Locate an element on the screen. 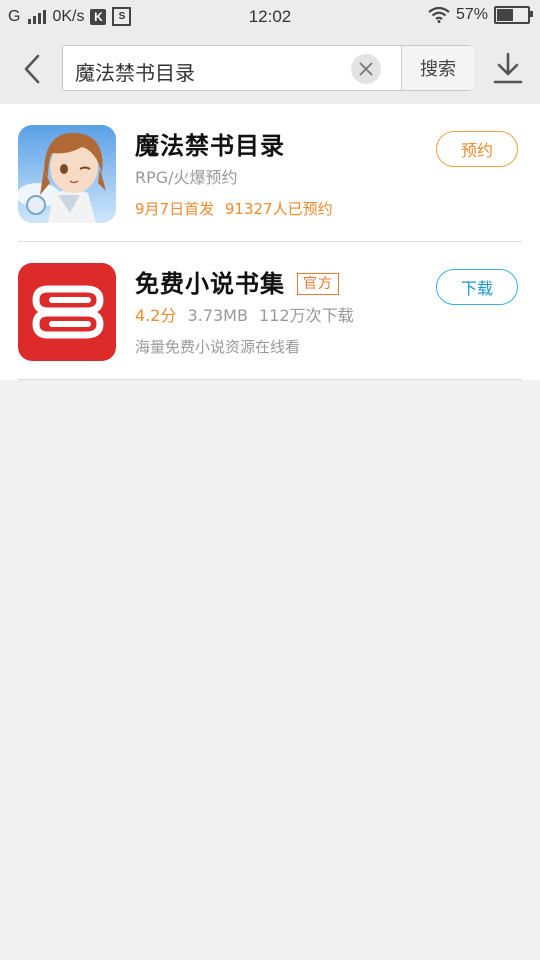 The height and width of the screenshot is (960, 540). app-stats: 4.2分 3.73MB 112万次下载 is located at coordinates (244, 314).